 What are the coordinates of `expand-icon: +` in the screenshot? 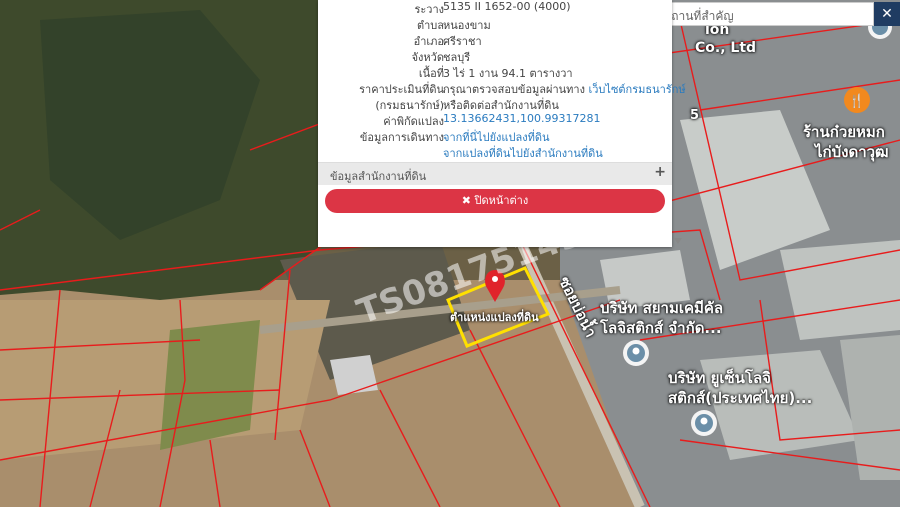 It's located at (660, 172).